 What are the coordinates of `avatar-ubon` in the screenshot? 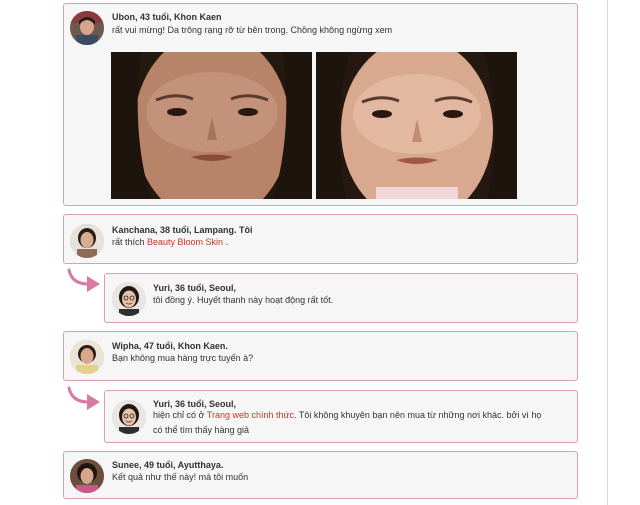 It's located at (87, 28).